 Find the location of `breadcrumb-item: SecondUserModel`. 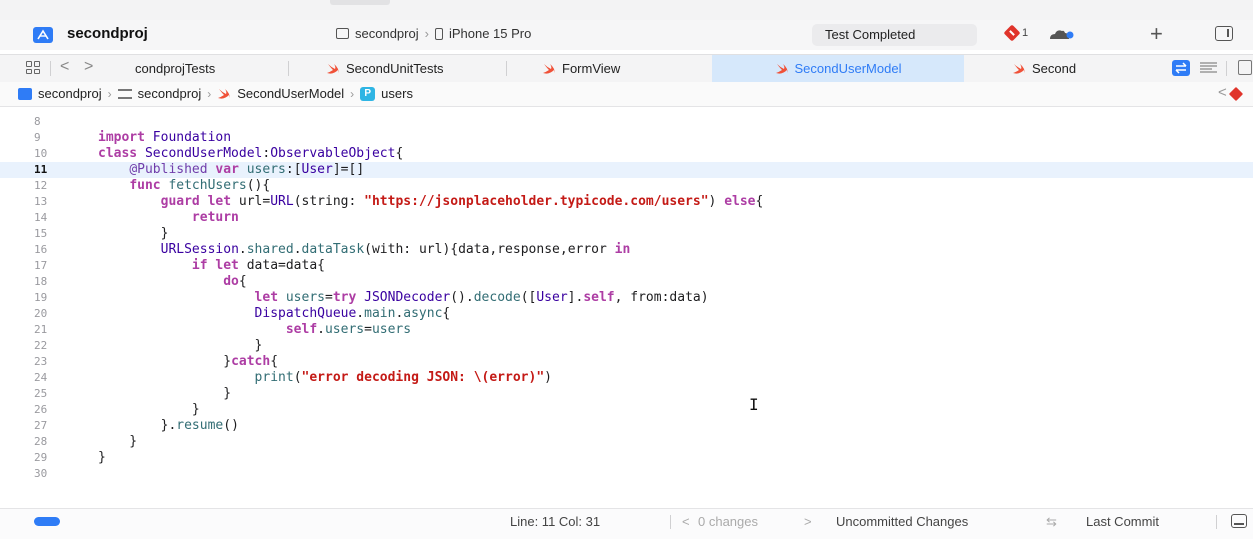

breadcrumb-item: SecondUserModel is located at coordinates (290, 93).